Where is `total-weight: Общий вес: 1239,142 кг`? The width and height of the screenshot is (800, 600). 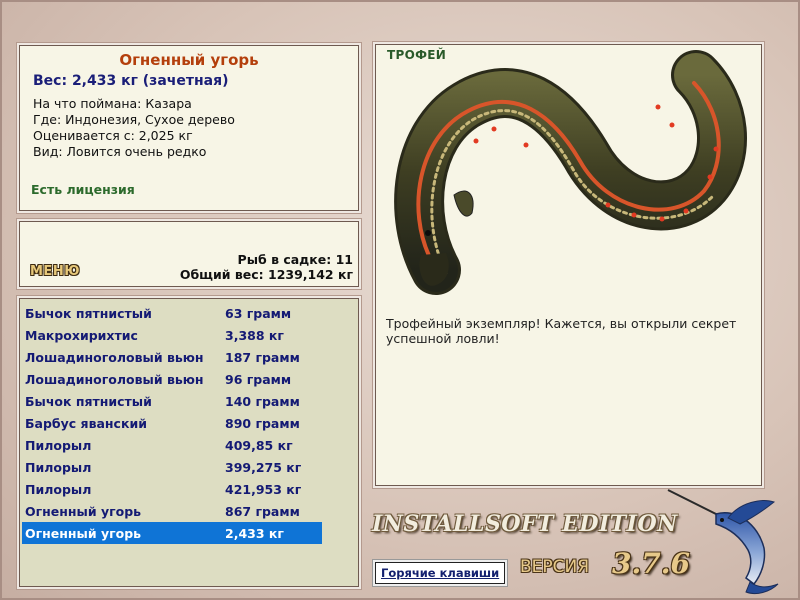 total-weight: Общий вес: 1239,142 кг is located at coordinates (266, 274).